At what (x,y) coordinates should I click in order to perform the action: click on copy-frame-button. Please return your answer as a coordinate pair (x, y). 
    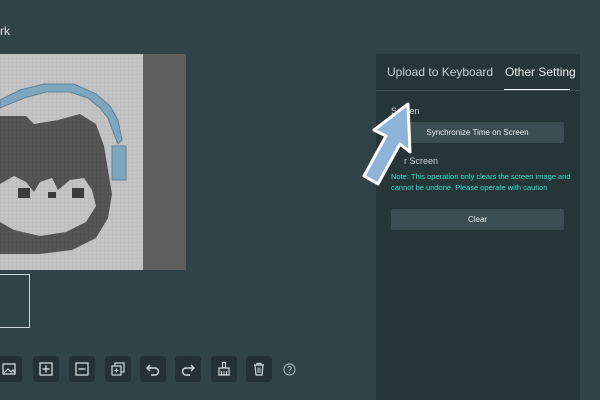
    Looking at the image, I should click on (118, 369).